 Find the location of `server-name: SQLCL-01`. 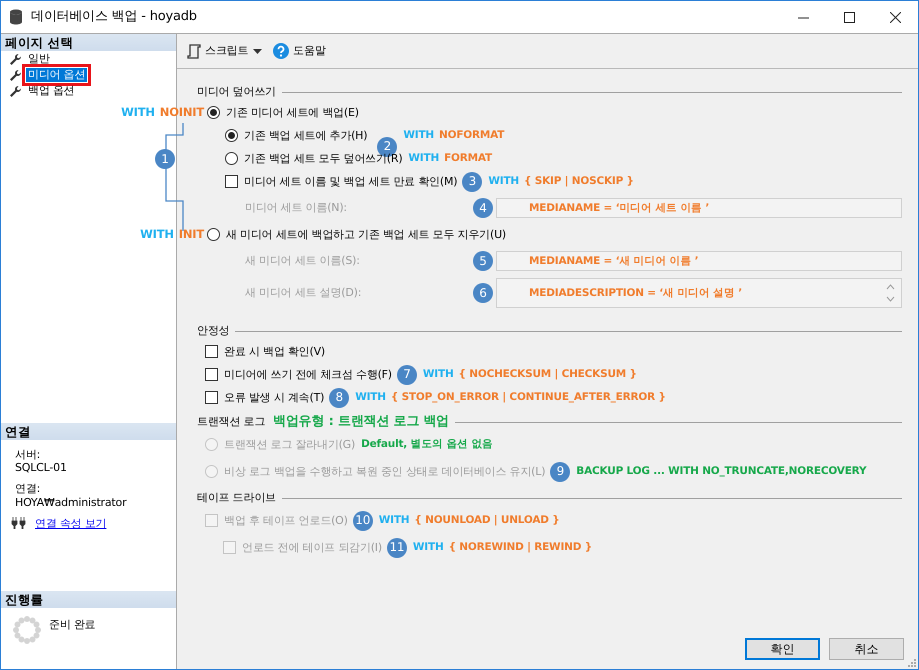

server-name: SQLCL-01 is located at coordinates (41, 467).